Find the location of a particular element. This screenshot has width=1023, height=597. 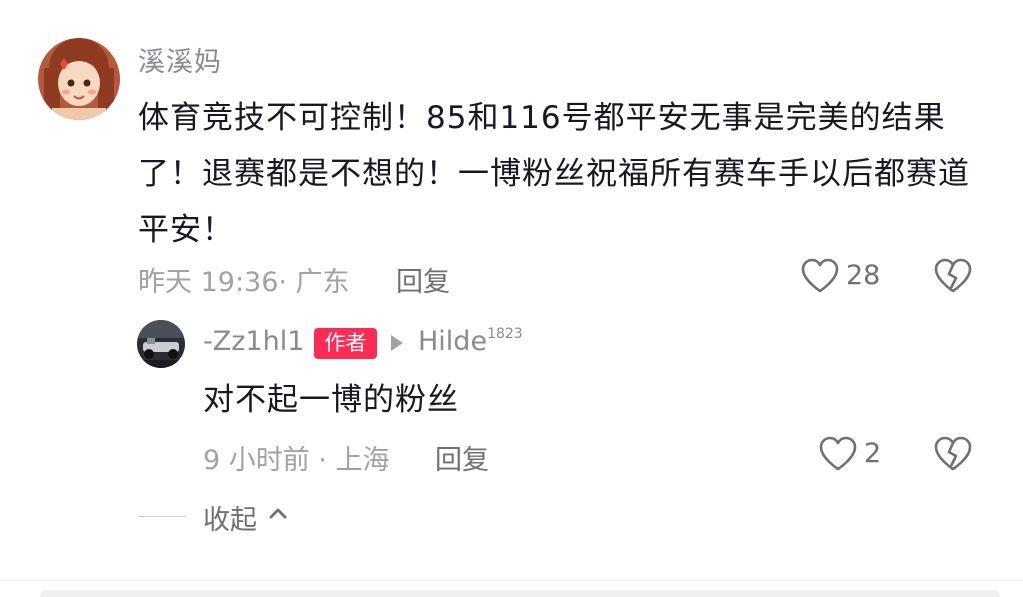

reply-button: 回复 is located at coordinates (423, 279).